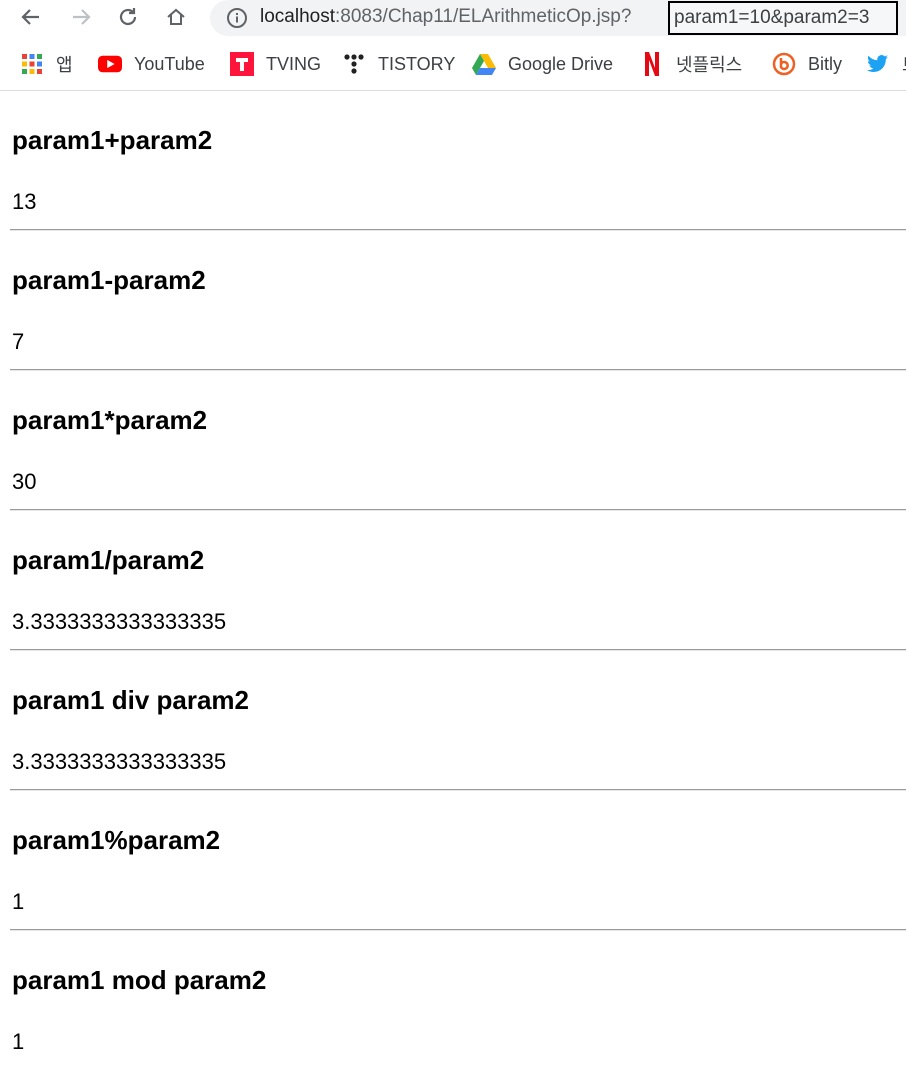 The width and height of the screenshot is (906, 1076). What do you see at coordinates (709, 65) in the screenshot?
I see `bookmark-label: 넷플릭스` at bounding box center [709, 65].